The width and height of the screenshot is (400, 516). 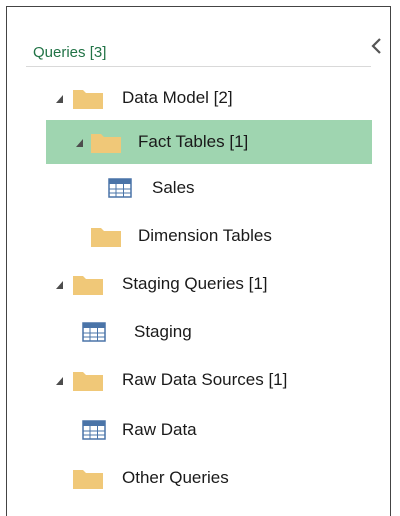 What do you see at coordinates (159, 429) in the screenshot?
I see `tree-item-label: Raw Data` at bounding box center [159, 429].